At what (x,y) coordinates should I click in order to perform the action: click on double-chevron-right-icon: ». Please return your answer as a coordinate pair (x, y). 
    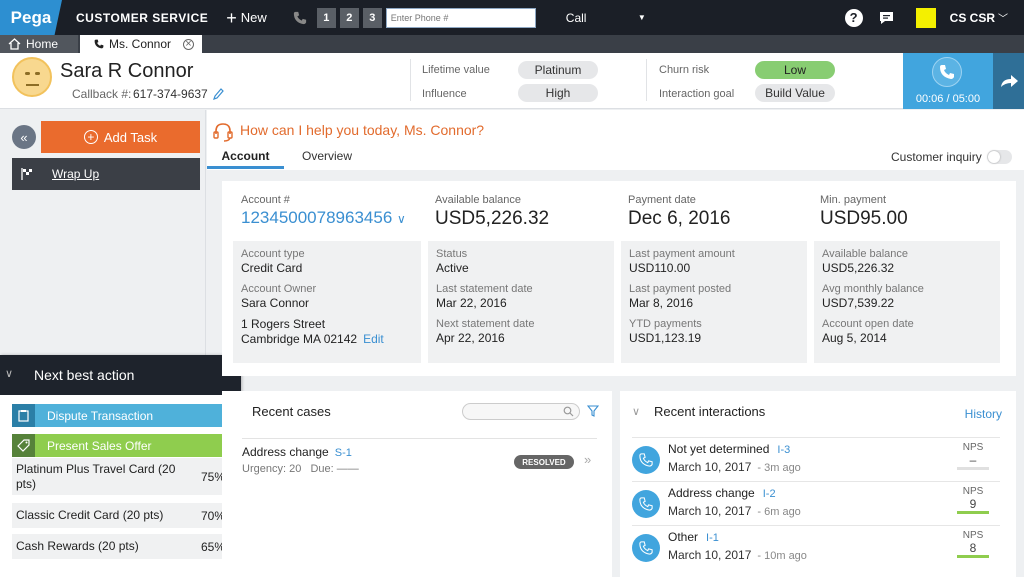
    Looking at the image, I should click on (587, 459).